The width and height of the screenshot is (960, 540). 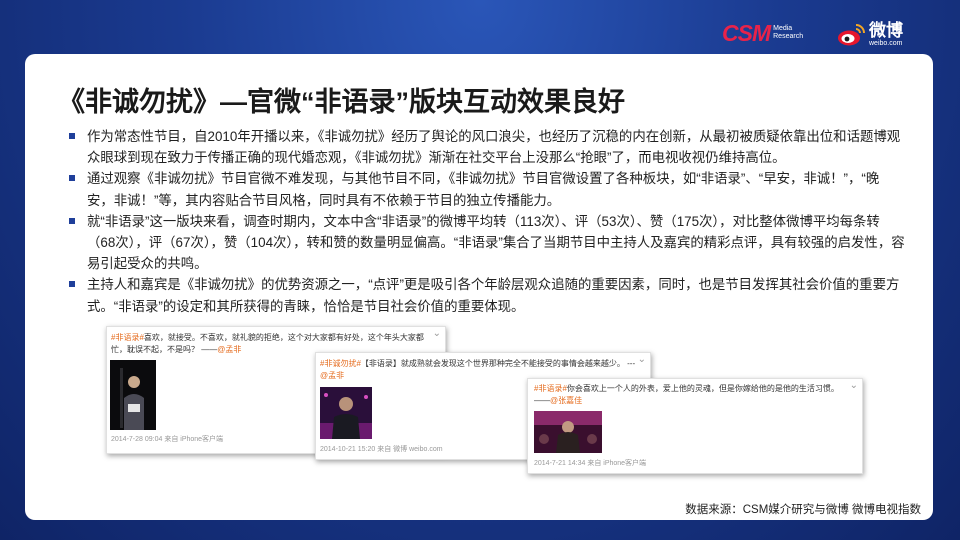 I want to click on post-meta: 2014-7-21 14:34 来自 iPhone客户端, so click(x=590, y=463).